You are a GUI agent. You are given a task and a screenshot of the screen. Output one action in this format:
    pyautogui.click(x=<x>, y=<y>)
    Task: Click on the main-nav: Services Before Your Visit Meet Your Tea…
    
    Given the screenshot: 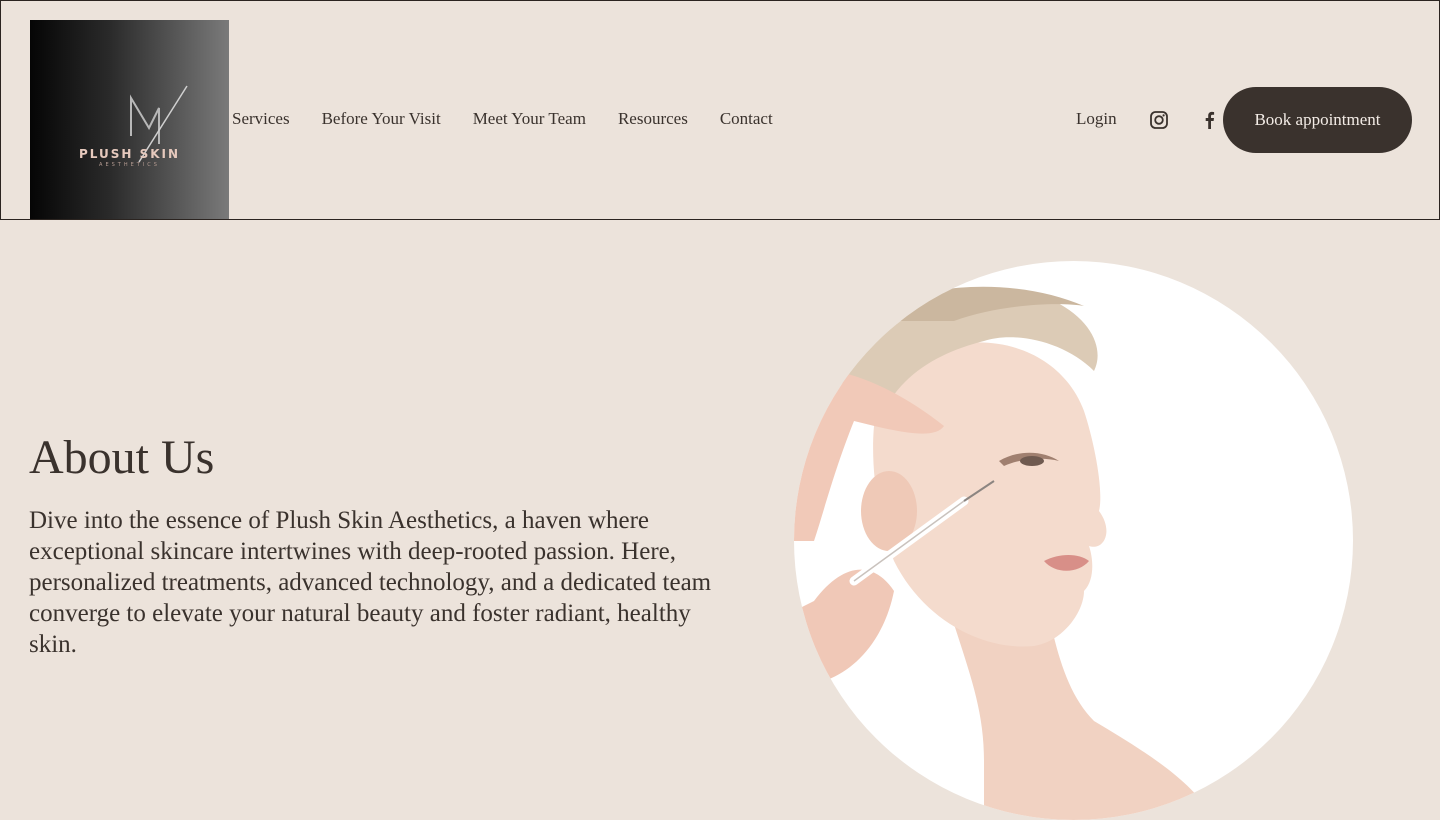 What is the action you would take?
    pyautogui.click(x=502, y=119)
    